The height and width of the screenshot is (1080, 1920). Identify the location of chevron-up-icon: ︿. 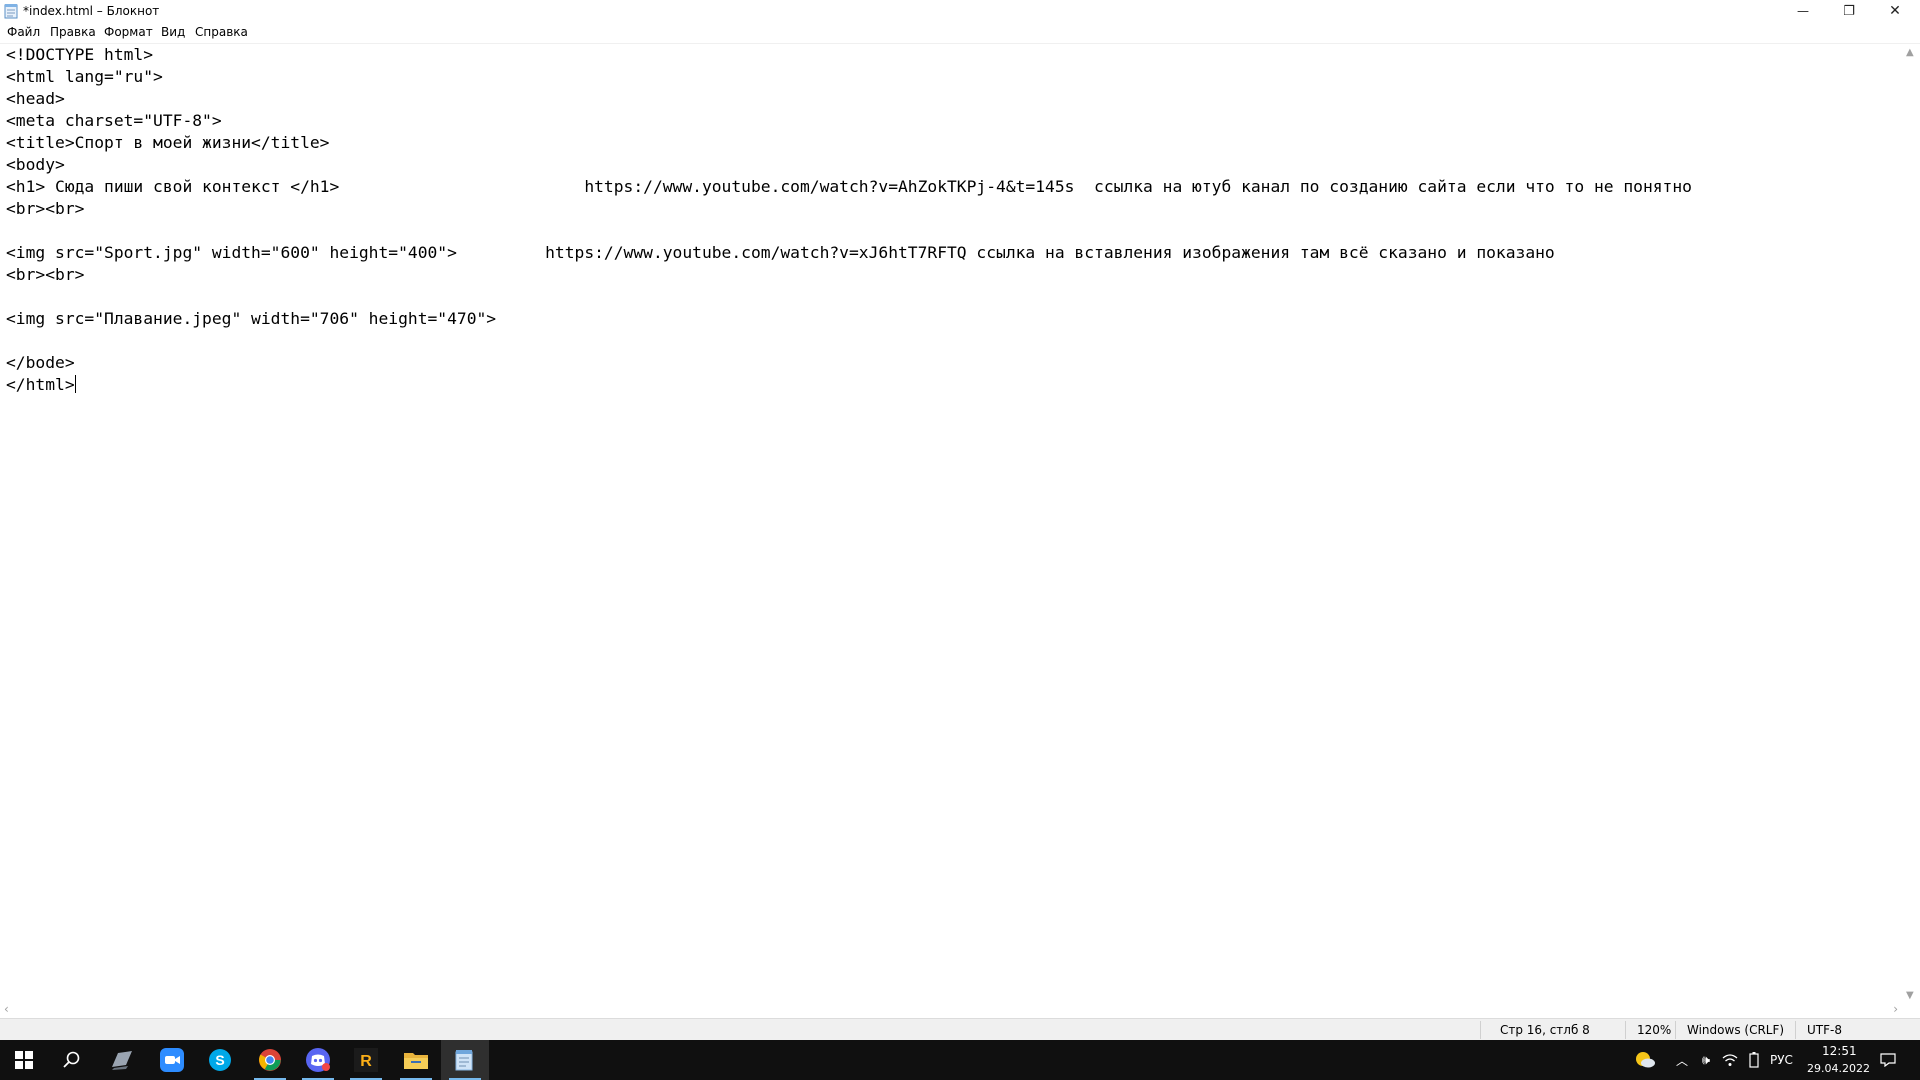
(1681, 1060).